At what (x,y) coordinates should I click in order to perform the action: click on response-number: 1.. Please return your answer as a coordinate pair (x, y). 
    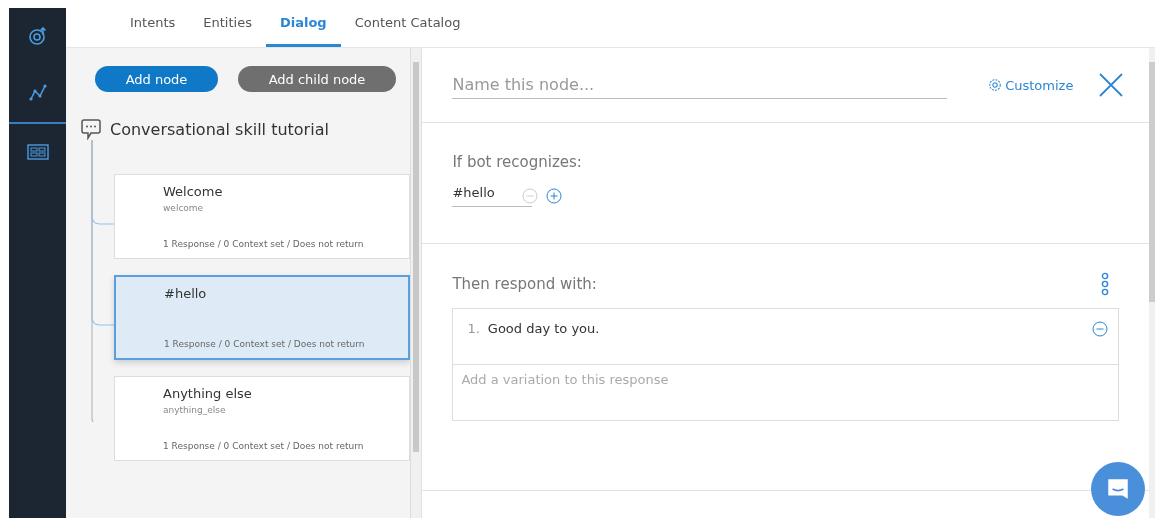
    Looking at the image, I should click on (473, 328).